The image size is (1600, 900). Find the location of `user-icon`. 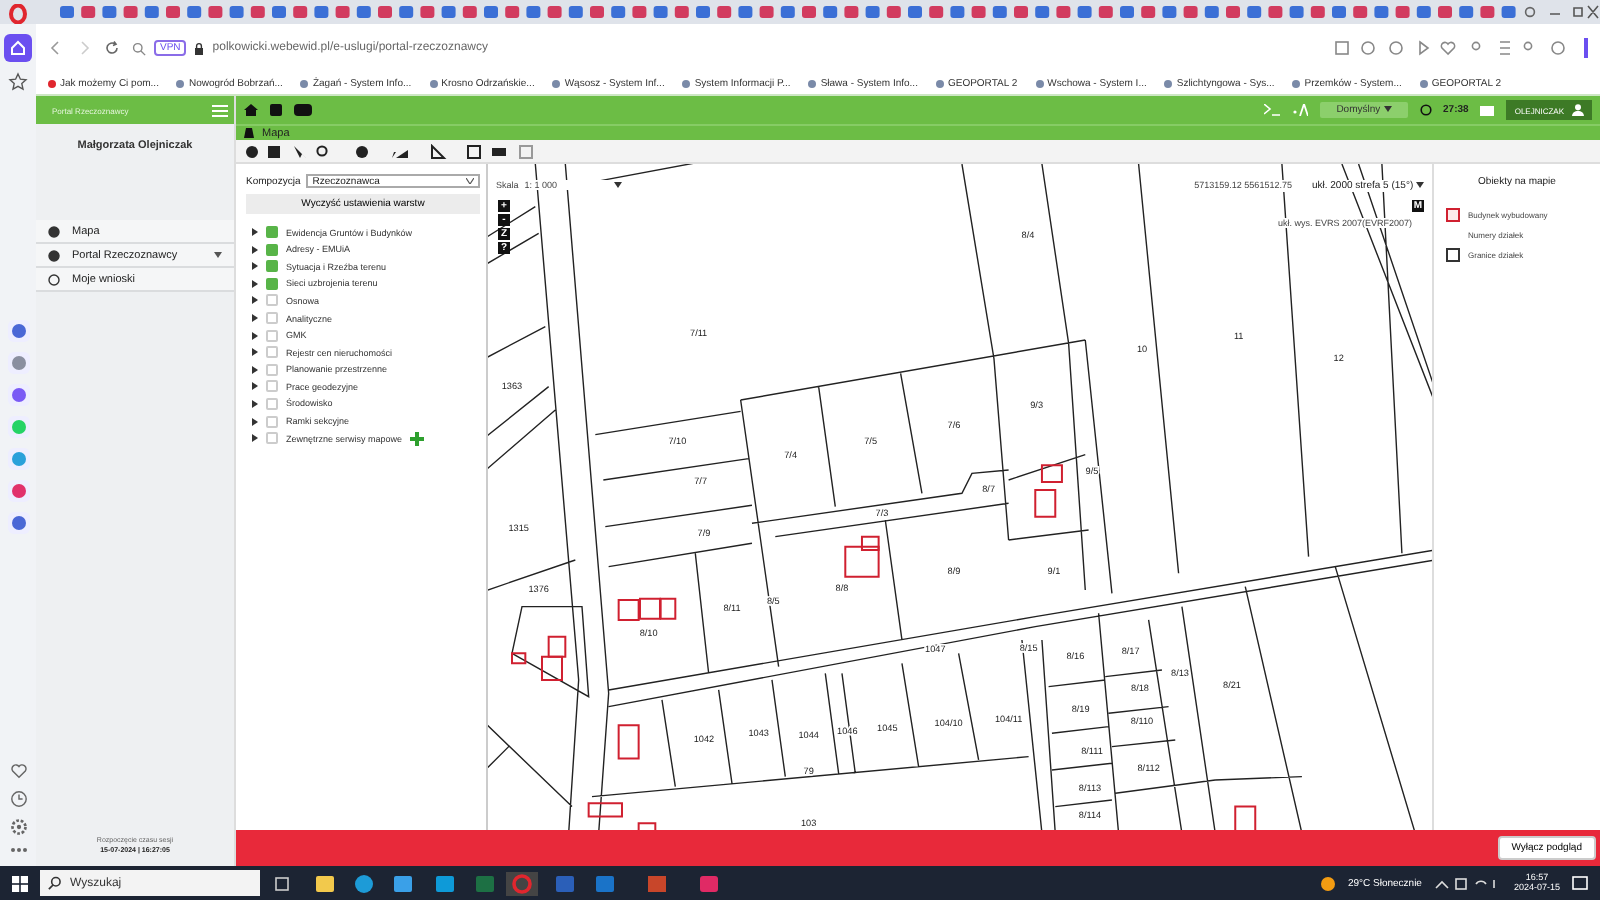

user-icon is located at coordinates (1578, 110).